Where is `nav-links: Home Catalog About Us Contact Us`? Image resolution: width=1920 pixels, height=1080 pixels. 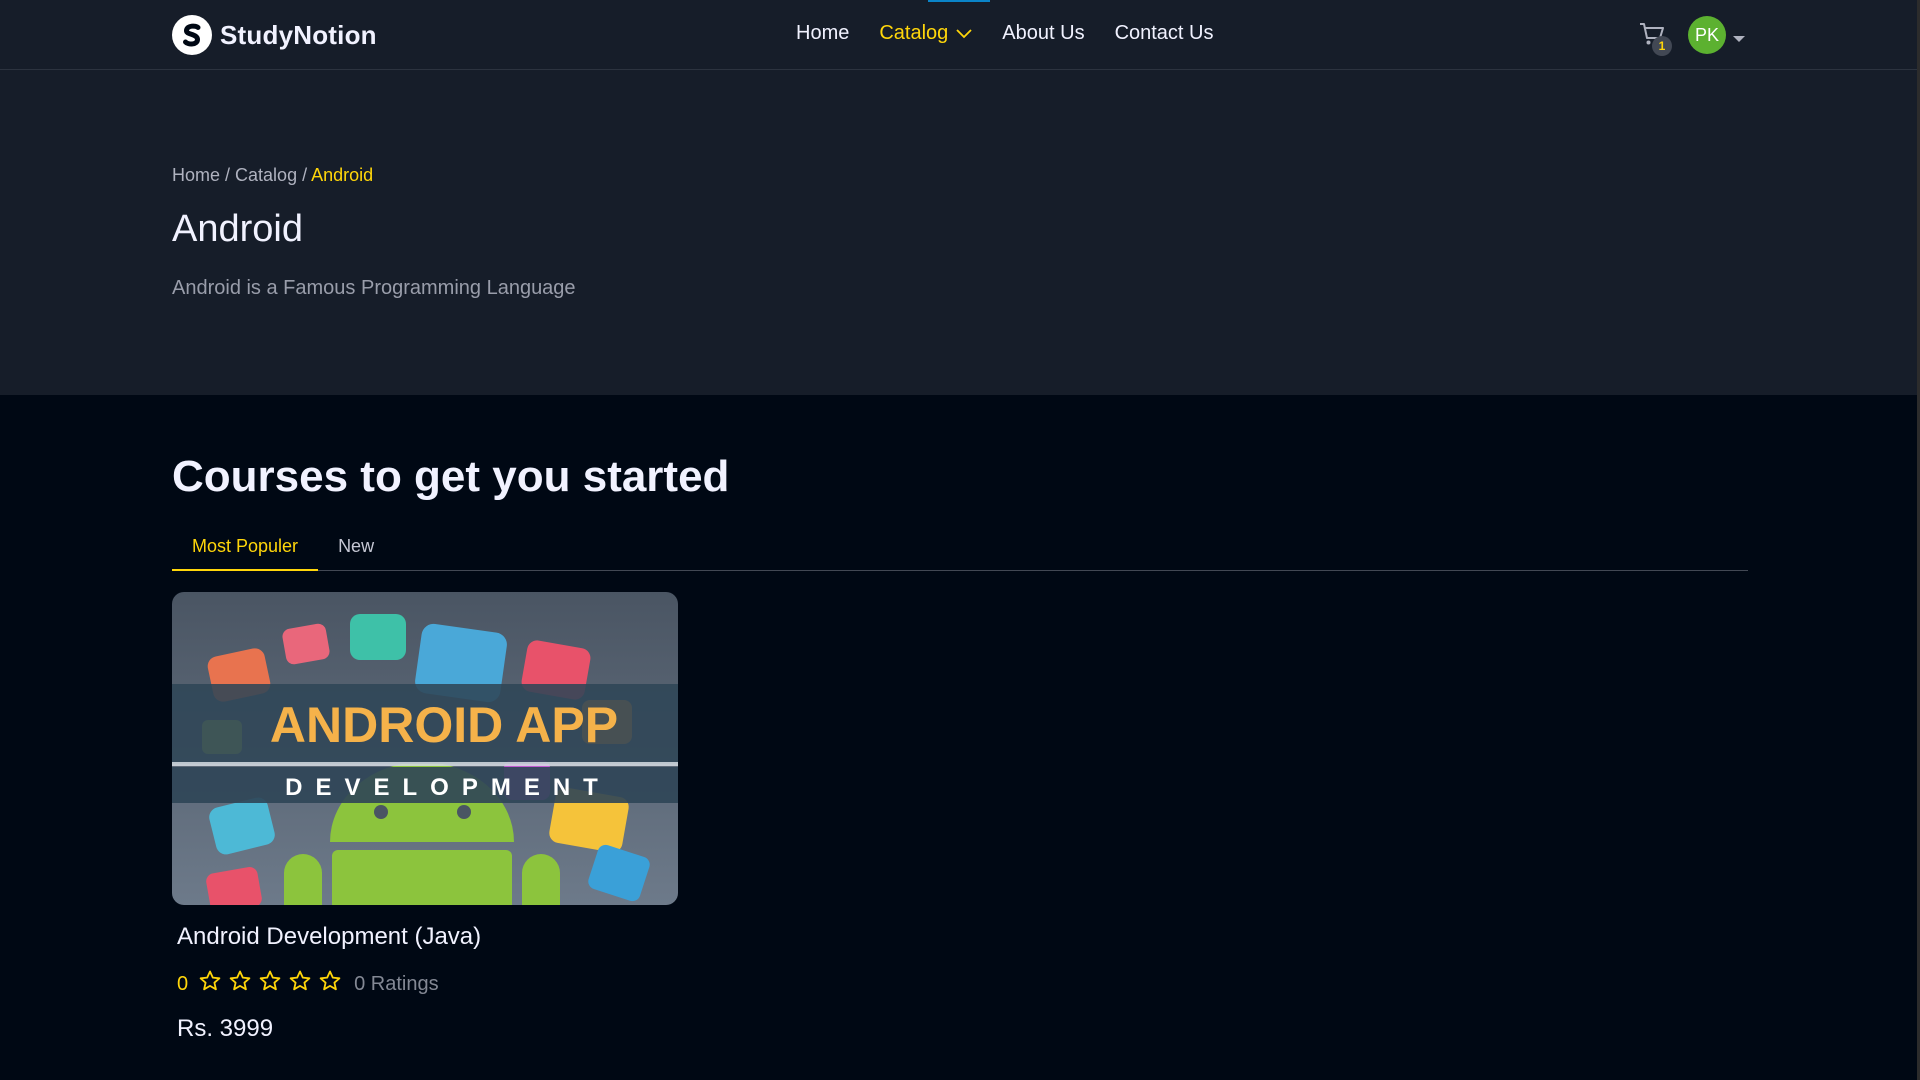
nav-links: Home Catalog About Us Contact Us is located at coordinates (1005, 33).